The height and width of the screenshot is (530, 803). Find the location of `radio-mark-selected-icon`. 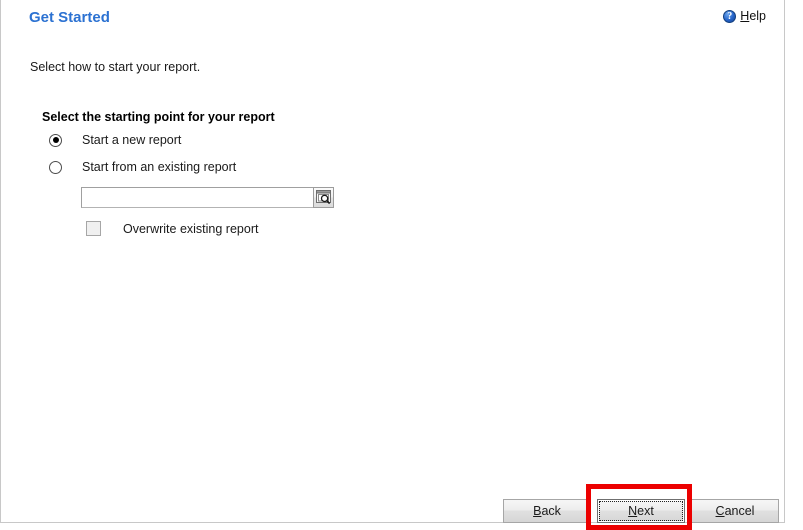

radio-mark-selected-icon is located at coordinates (55, 140).